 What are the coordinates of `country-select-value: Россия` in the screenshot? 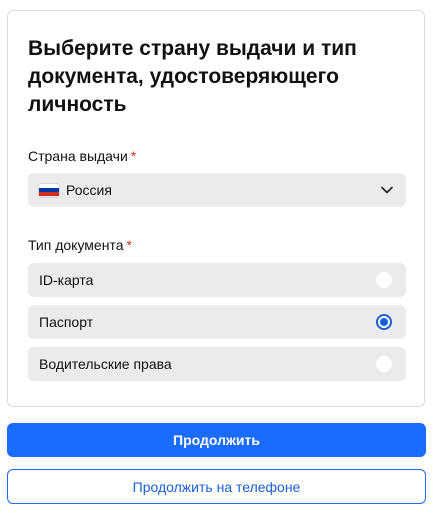 It's located at (89, 190).